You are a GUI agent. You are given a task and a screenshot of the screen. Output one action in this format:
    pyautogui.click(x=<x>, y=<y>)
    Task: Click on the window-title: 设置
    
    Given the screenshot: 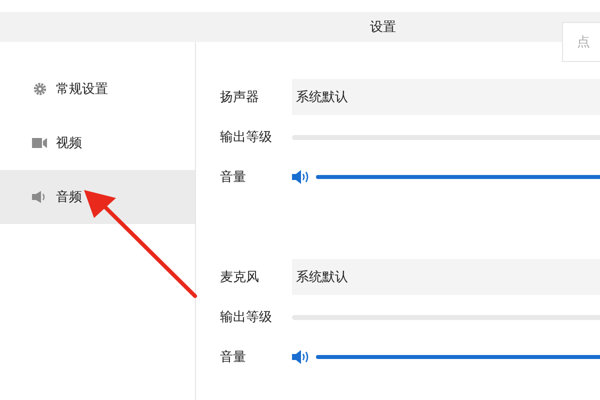 What is the action you would take?
    pyautogui.click(x=383, y=27)
    